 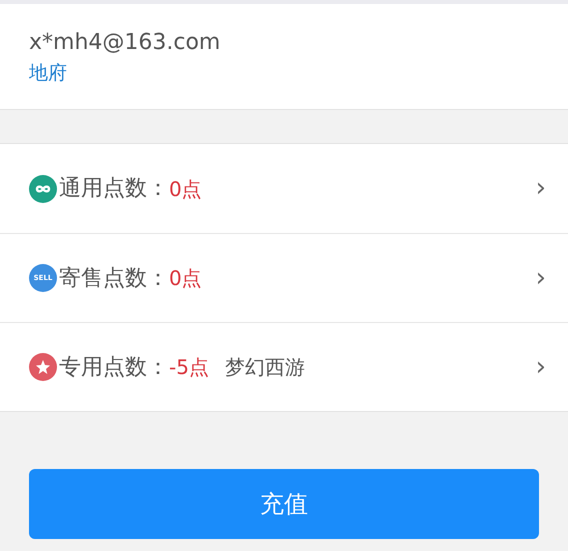 I want to click on game-name: 梦幻西游, so click(x=264, y=367).